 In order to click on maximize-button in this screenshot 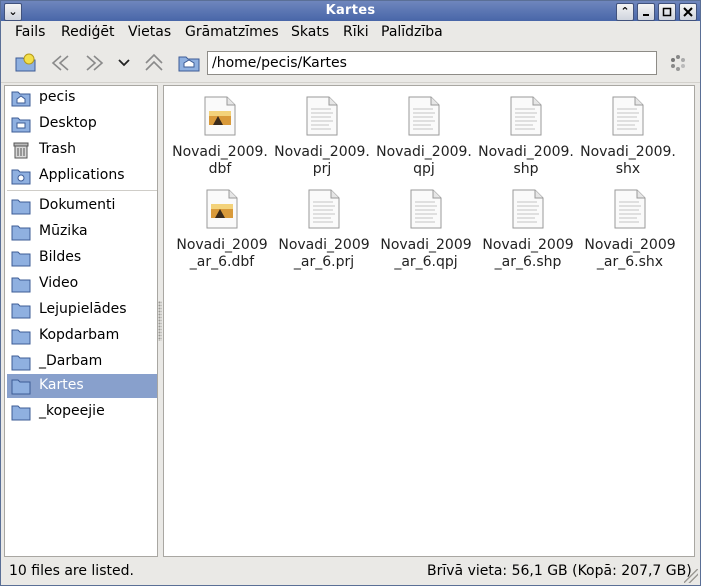, I will do `click(667, 12)`.